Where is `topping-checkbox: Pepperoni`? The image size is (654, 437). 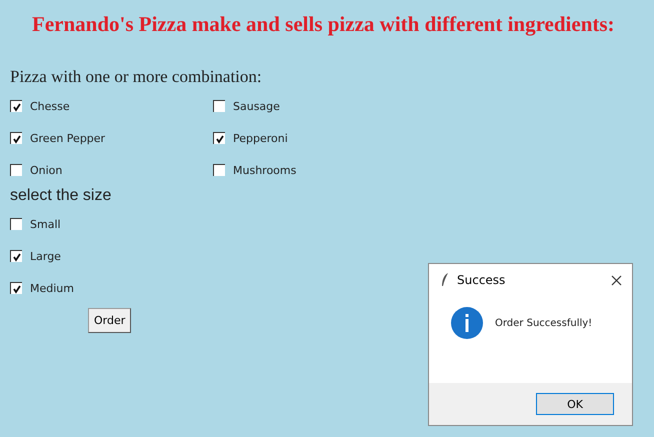
topping-checkbox: Pepperoni is located at coordinates (250, 138).